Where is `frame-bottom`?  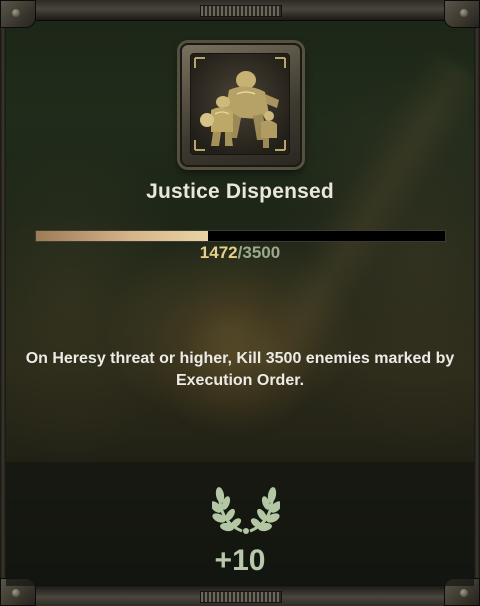 frame-bottom is located at coordinates (240, 595).